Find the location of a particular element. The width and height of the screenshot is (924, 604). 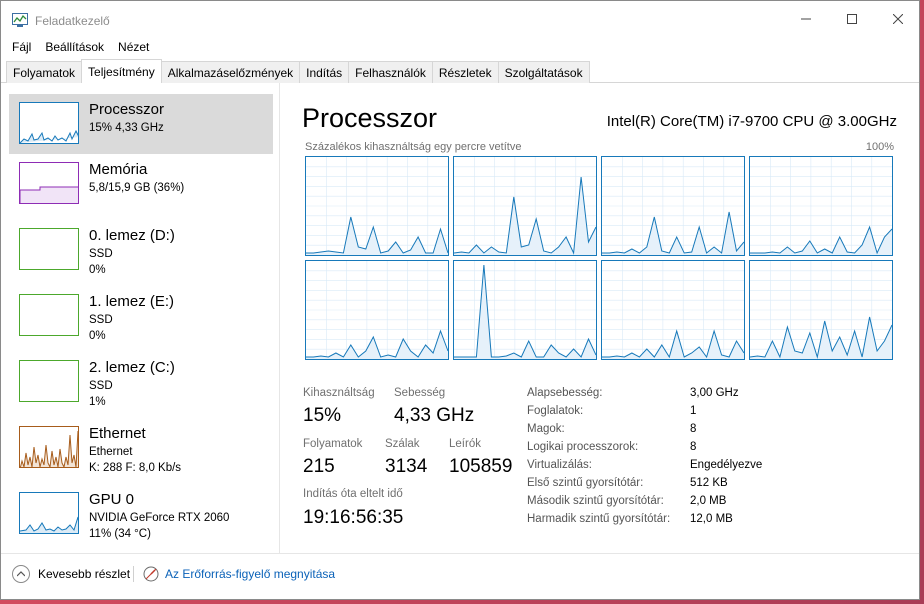

menu-options: Beállítások is located at coordinates (73, 47).